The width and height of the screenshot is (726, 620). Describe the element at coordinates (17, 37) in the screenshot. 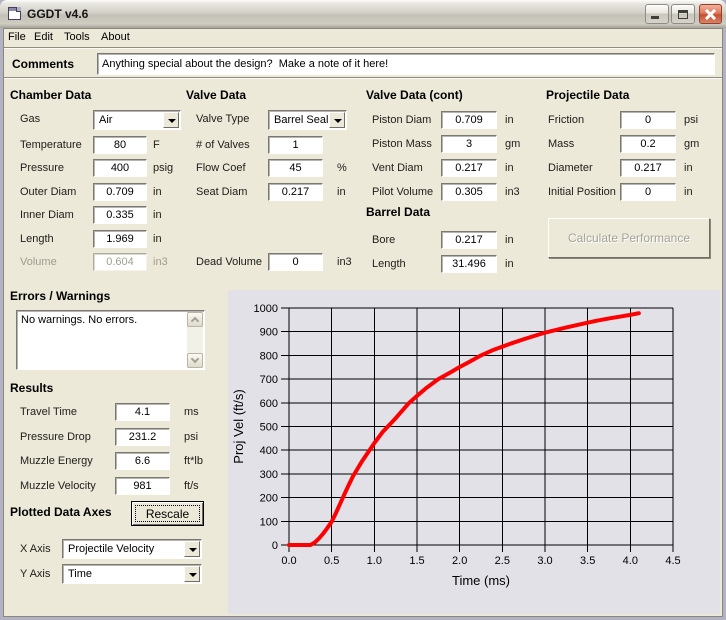

I see `menu-file: File` at that location.